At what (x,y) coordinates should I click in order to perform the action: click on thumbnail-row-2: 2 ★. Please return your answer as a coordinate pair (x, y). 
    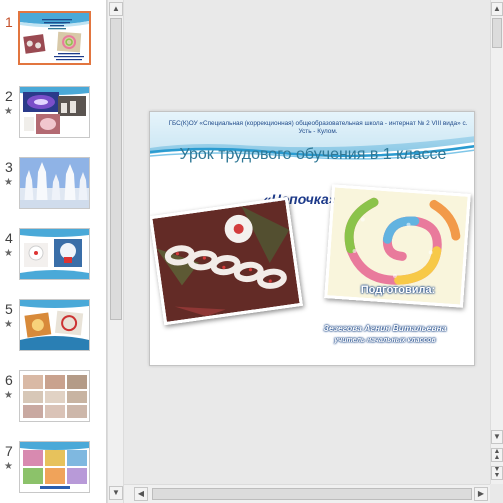
    Looking at the image, I should click on (53, 117).